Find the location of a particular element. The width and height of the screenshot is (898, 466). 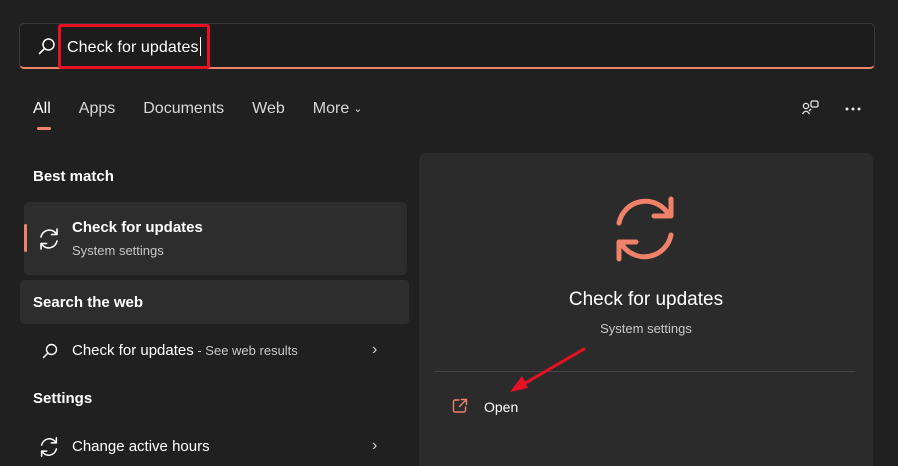

open-label: Open is located at coordinates (501, 407).